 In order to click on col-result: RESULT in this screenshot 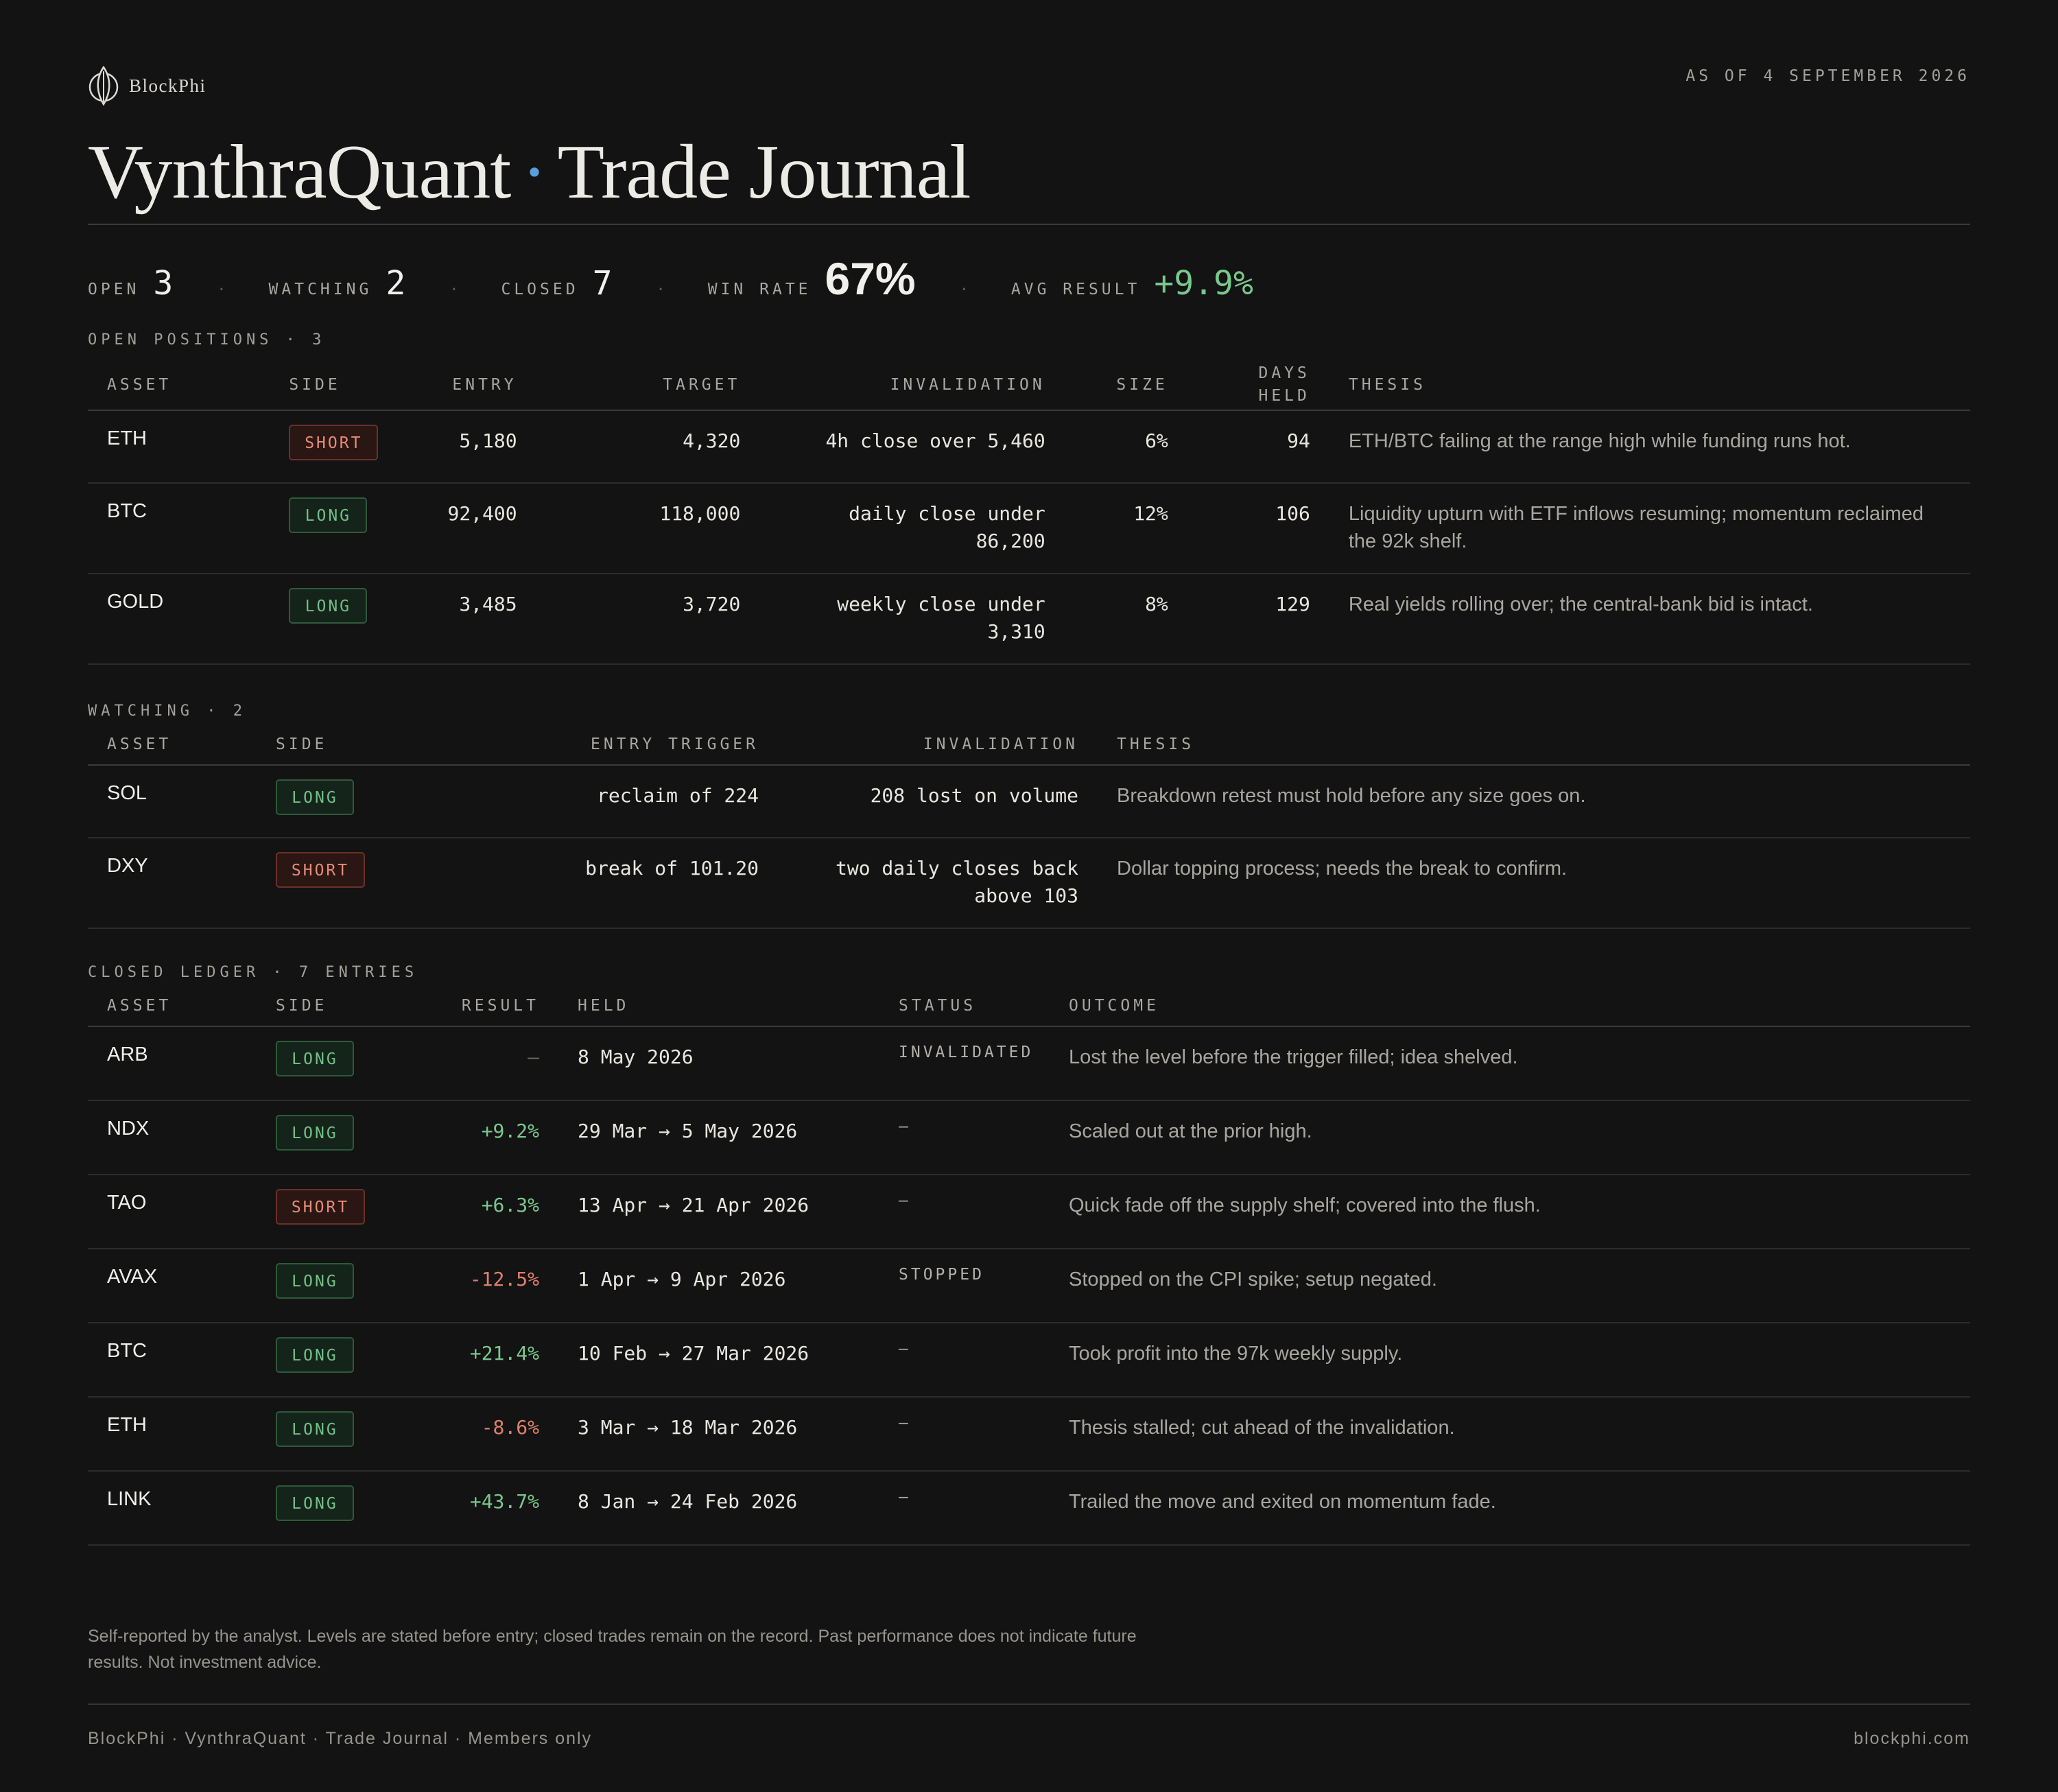, I will do `click(476, 1006)`.